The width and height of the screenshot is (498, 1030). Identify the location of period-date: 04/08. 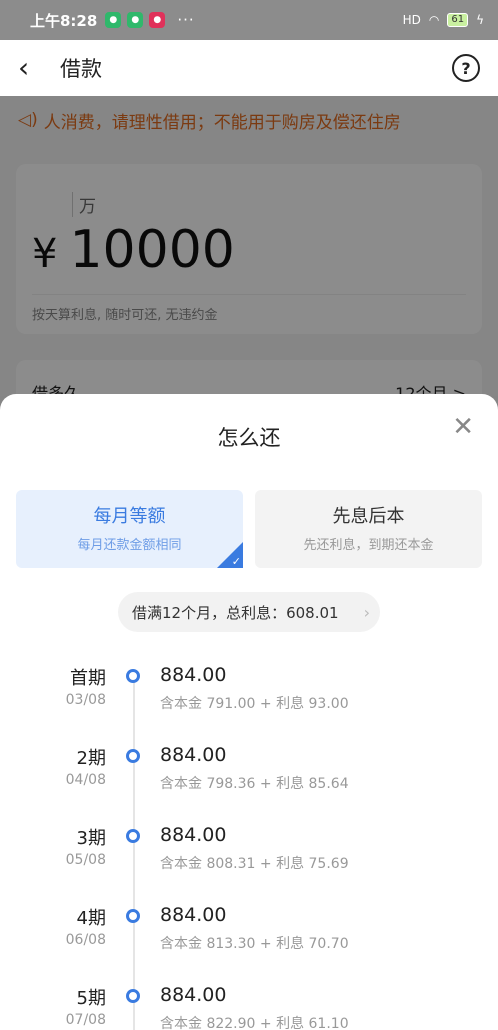
(85, 780).